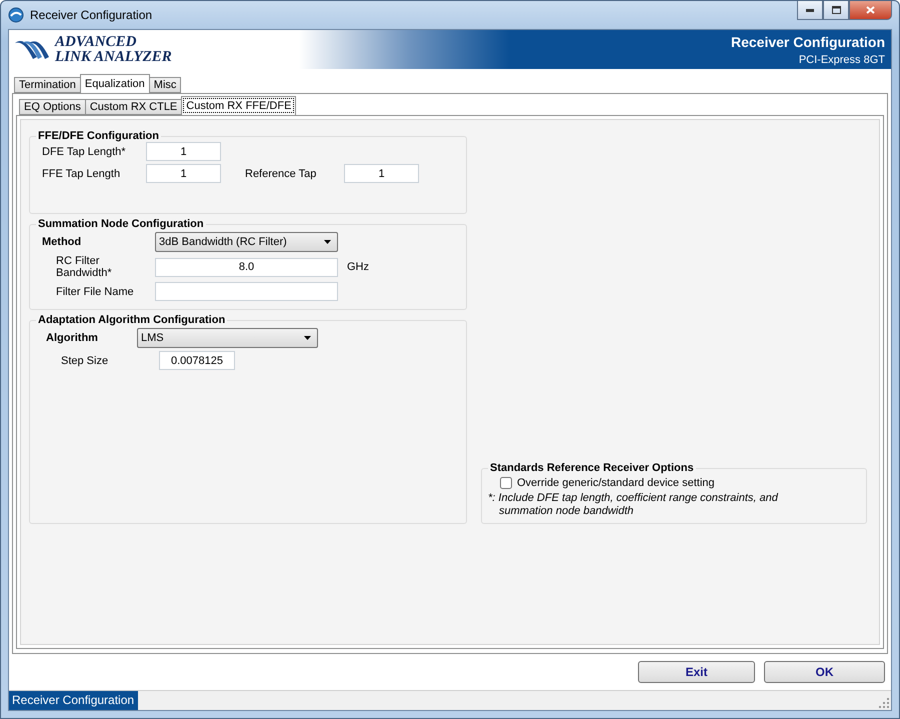  What do you see at coordinates (52, 107) in the screenshot?
I see `tab: EQ Options` at bounding box center [52, 107].